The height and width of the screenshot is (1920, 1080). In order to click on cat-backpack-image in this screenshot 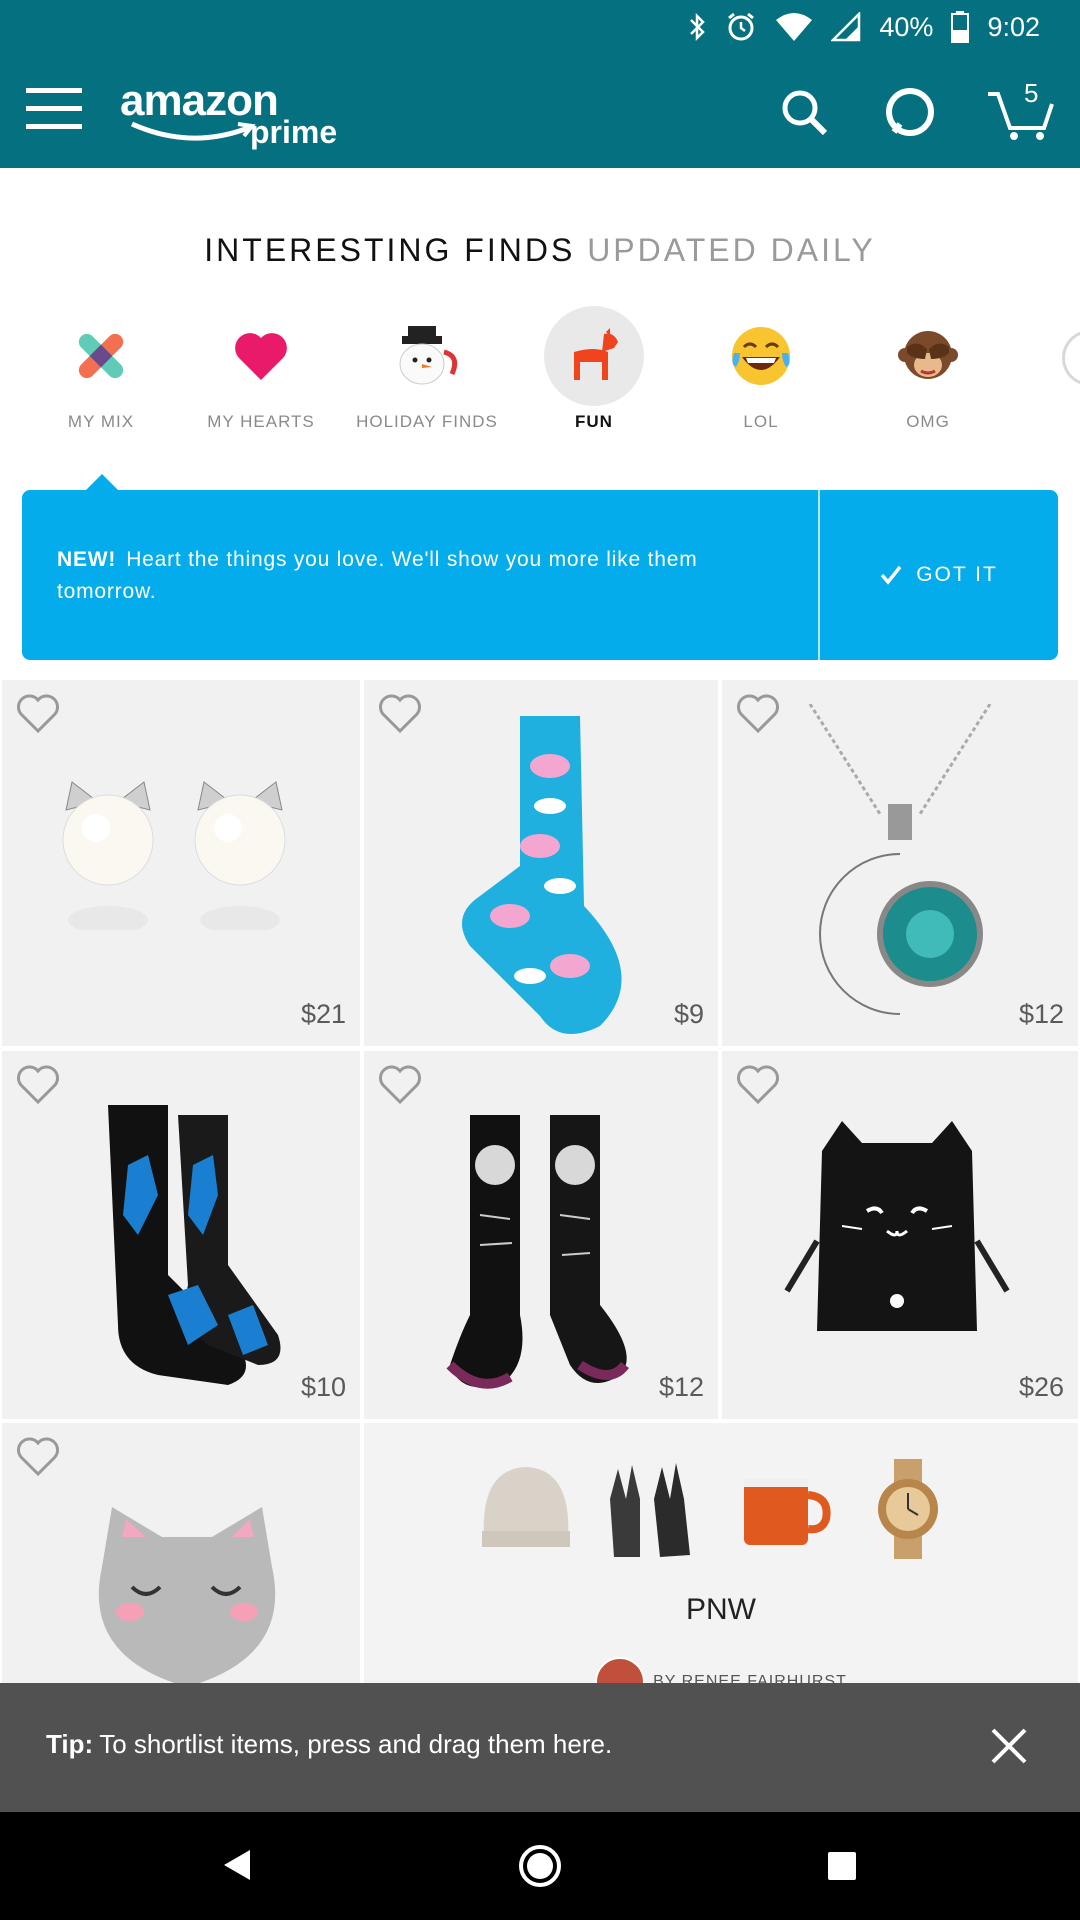, I will do `click(897, 1226)`.